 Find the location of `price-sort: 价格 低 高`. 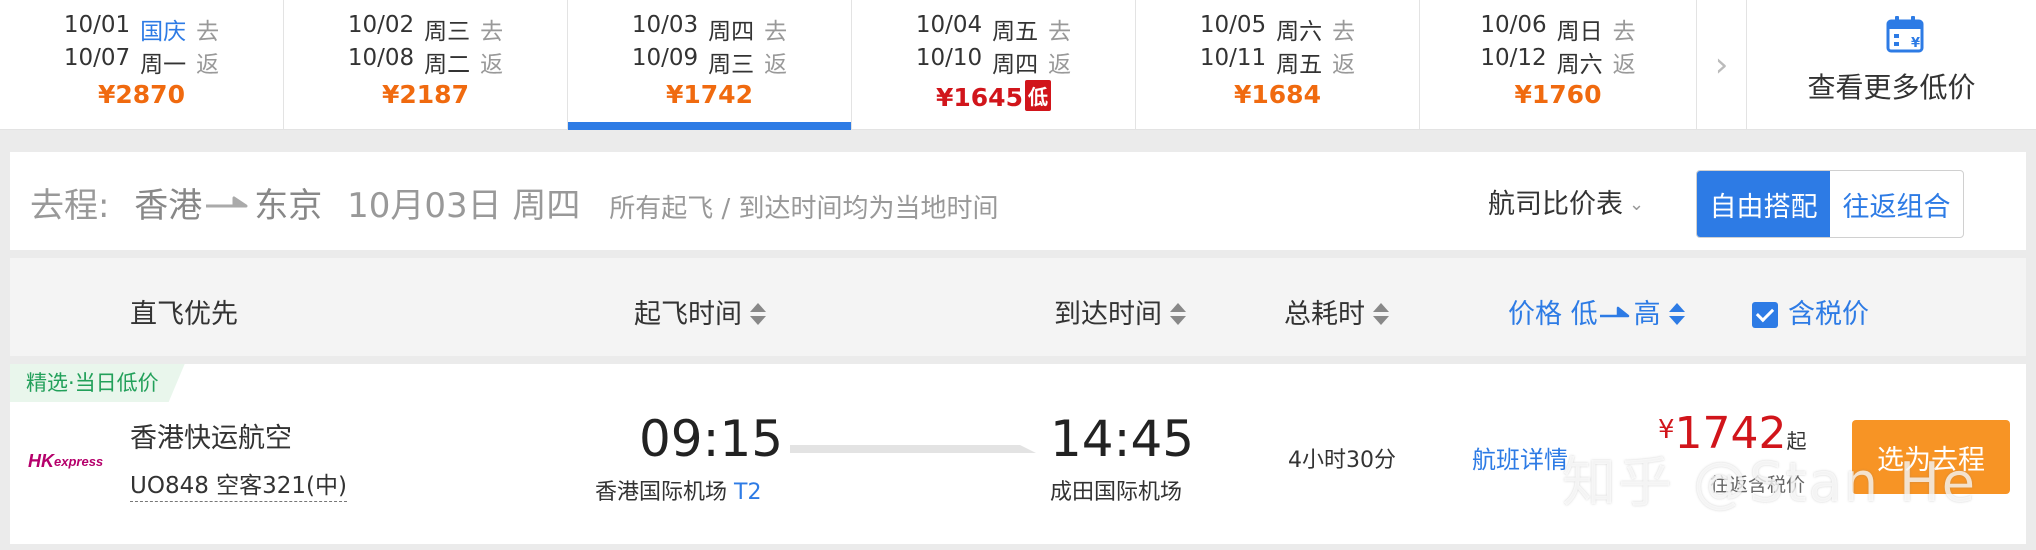

price-sort: 价格 低 高 is located at coordinates (1597, 311).